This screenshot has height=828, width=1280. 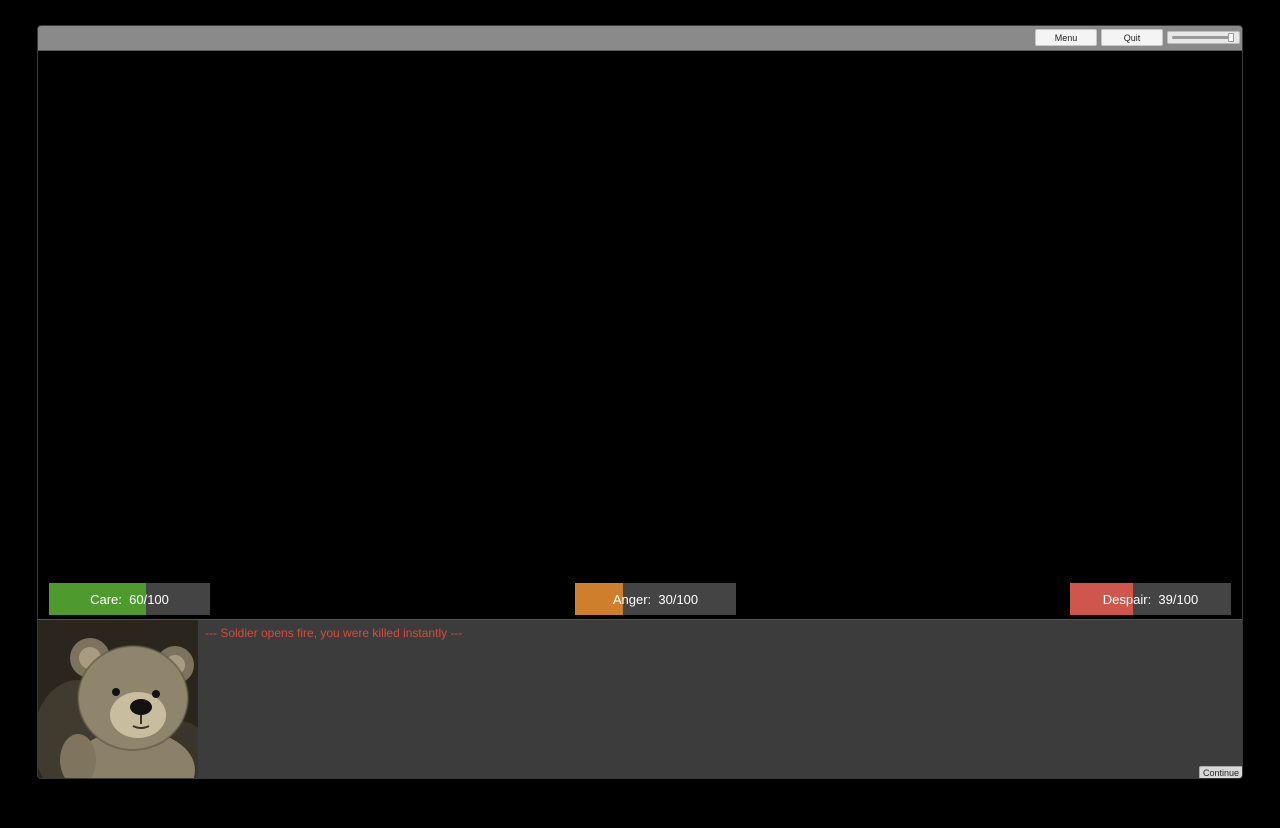 I want to click on teddy-bear-icon, so click(x=118, y=699).